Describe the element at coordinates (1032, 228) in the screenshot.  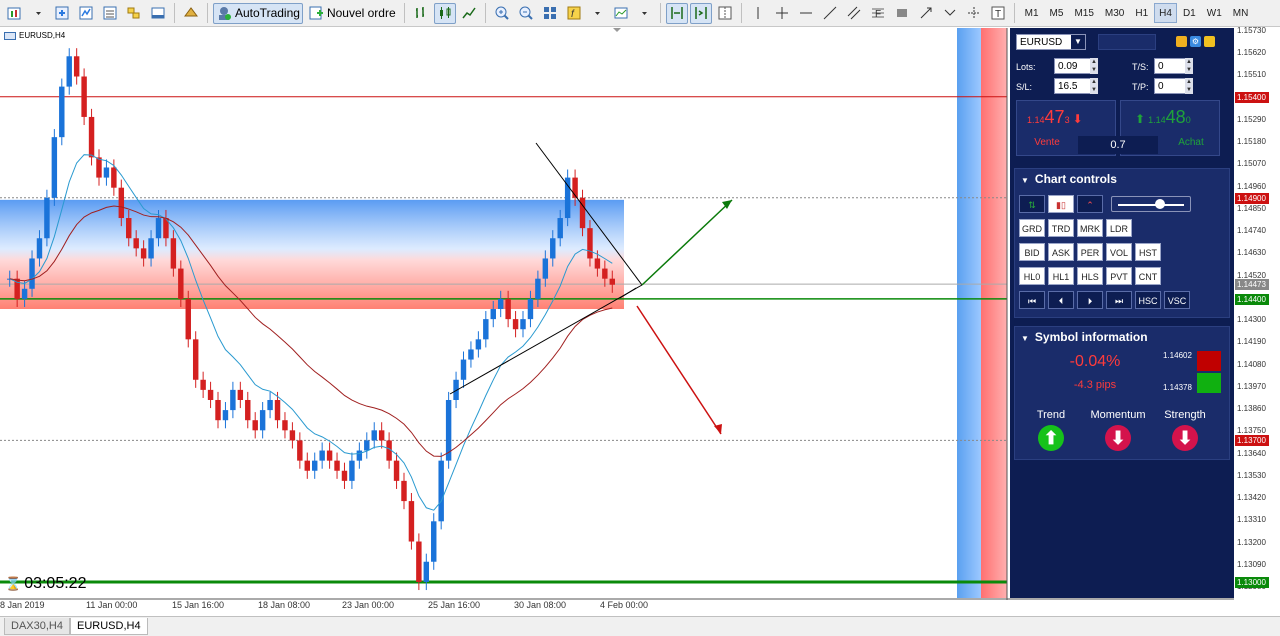
I see `cc-row2-0-button: GRD` at that location.